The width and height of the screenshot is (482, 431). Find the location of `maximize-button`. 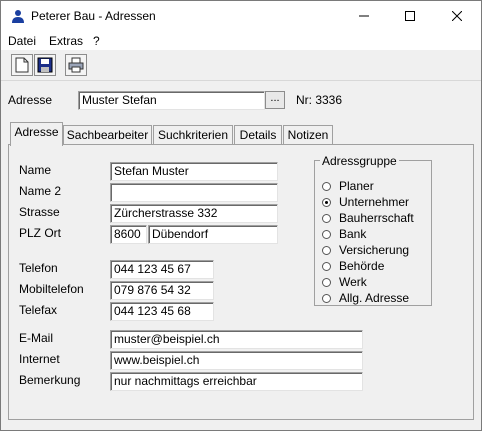

maximize-button is located at coordinates (410, 16).